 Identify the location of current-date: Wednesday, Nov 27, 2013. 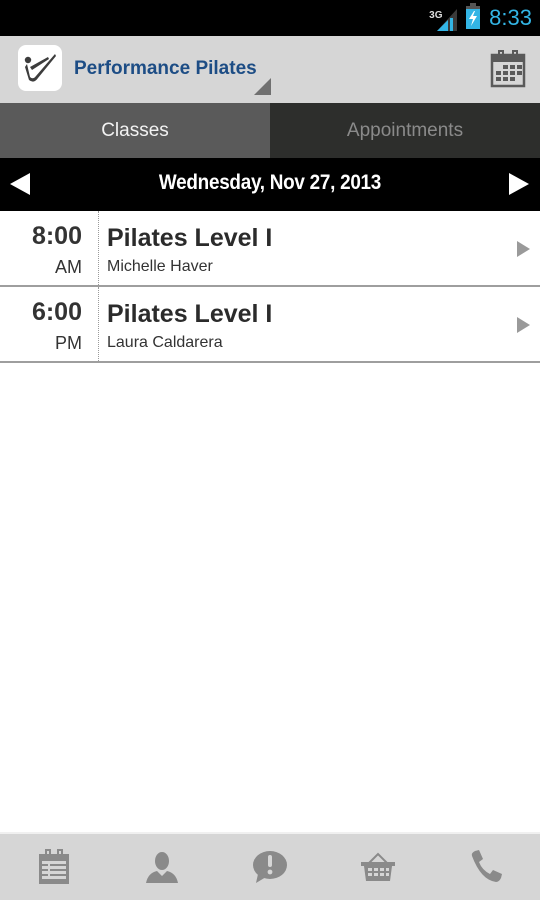
(270, 182).